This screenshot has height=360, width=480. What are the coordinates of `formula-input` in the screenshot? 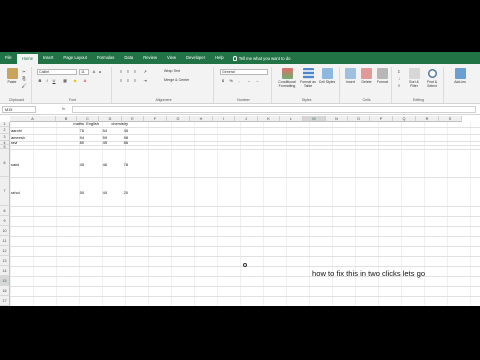 It's located at (274, 109).